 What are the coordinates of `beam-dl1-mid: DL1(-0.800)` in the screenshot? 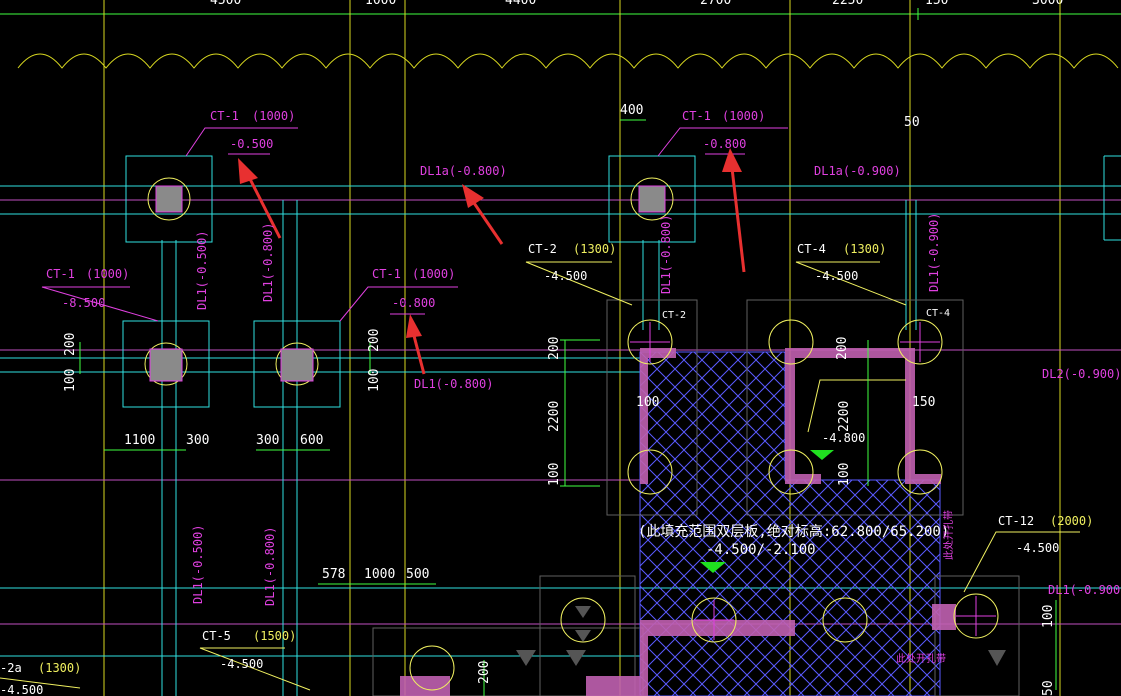 It's located at (453, 384).